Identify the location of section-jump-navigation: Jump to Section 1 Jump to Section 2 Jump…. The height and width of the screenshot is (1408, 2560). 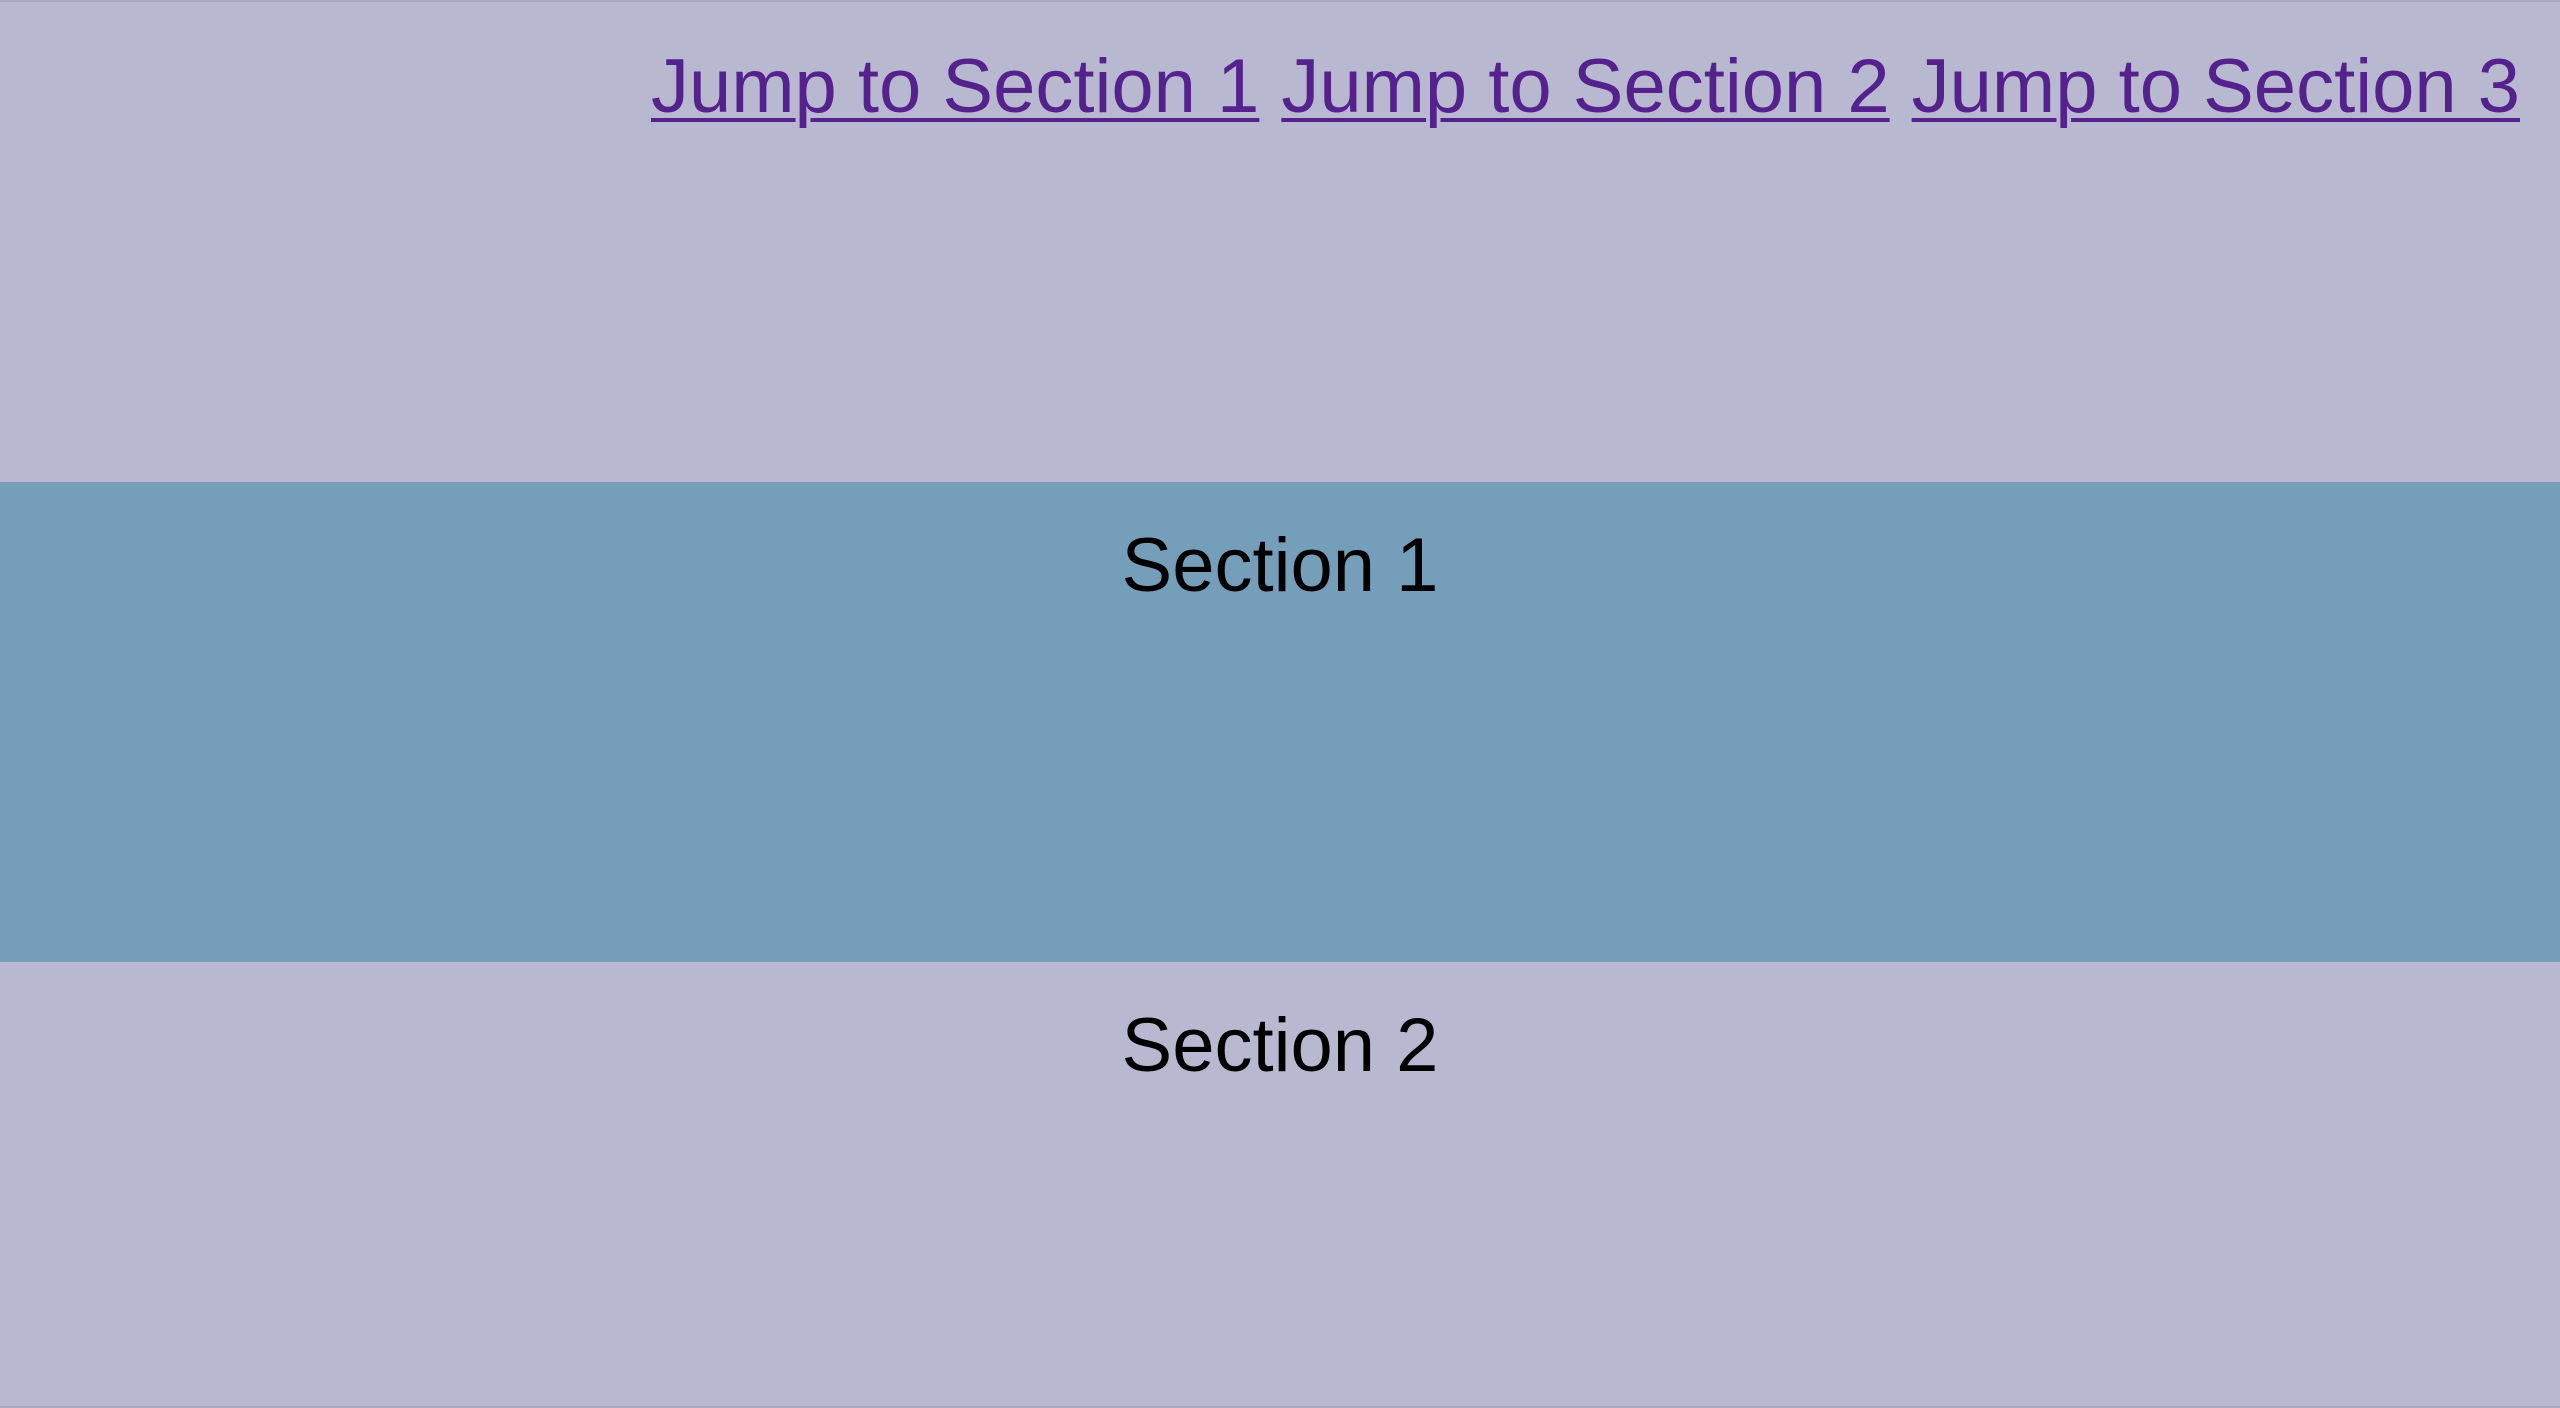
(1585, 87).